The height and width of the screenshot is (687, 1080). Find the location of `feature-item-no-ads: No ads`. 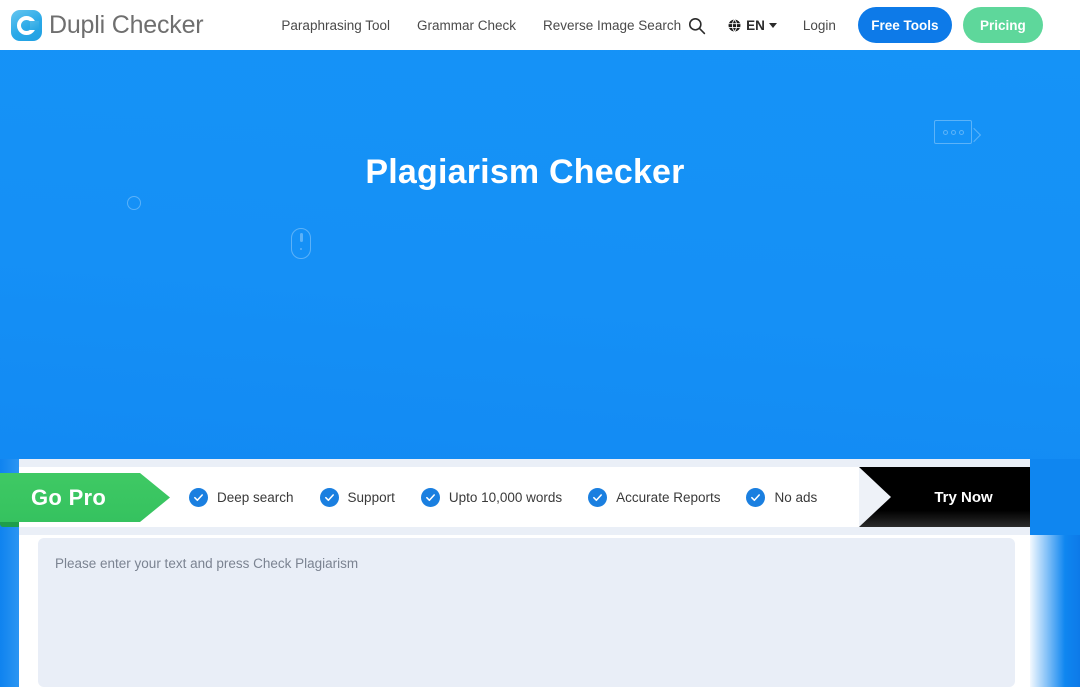

feature-item-no-ads: No ads is located at coordinates (782, 497).